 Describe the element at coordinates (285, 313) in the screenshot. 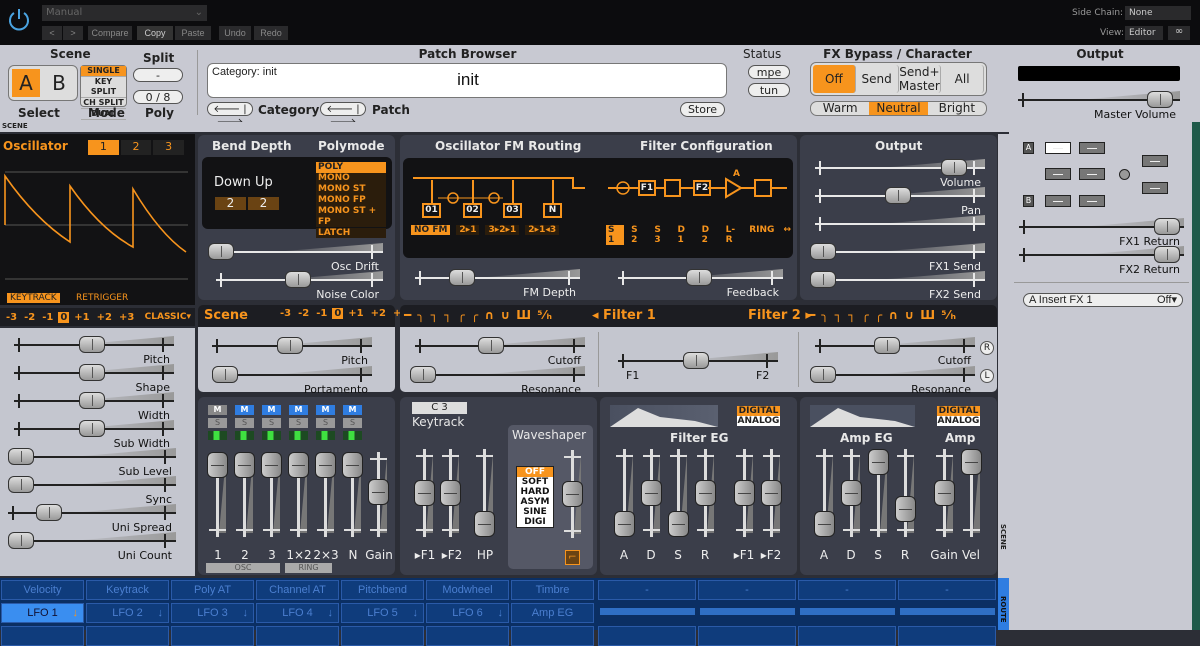

I see `scene-octave--3: -3` at that location.